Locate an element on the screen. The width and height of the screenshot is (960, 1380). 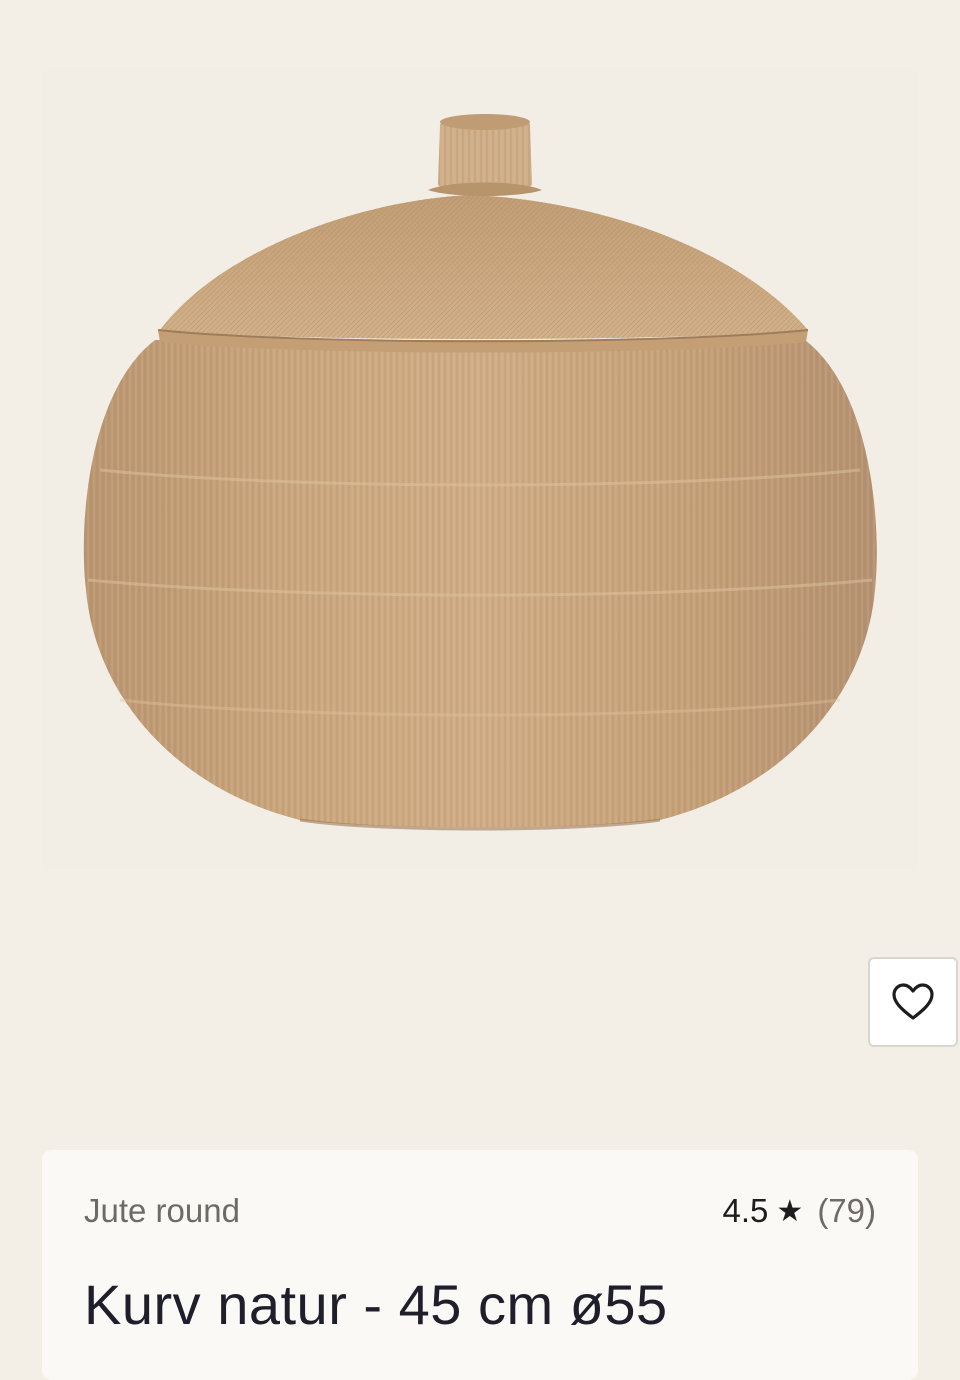
wishlist-button is located at coordinates (913, 1002).